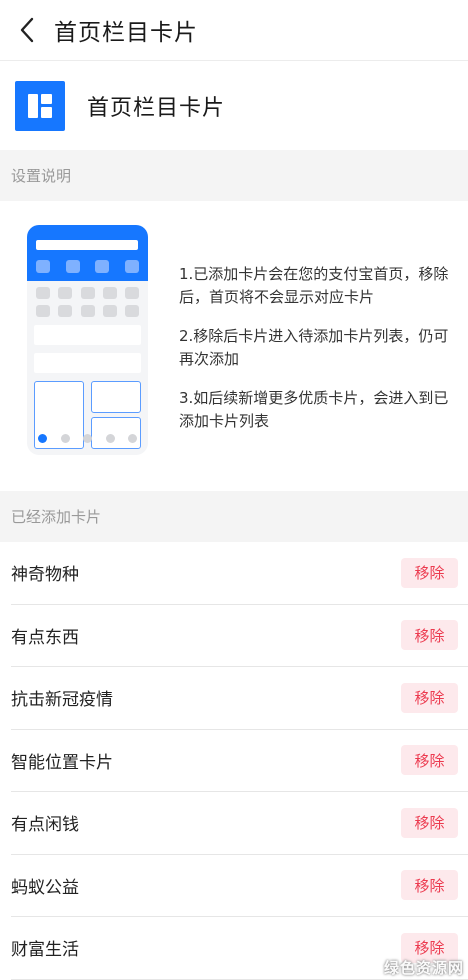  I want to click on card-name: 财富生活, so click(45, 950).